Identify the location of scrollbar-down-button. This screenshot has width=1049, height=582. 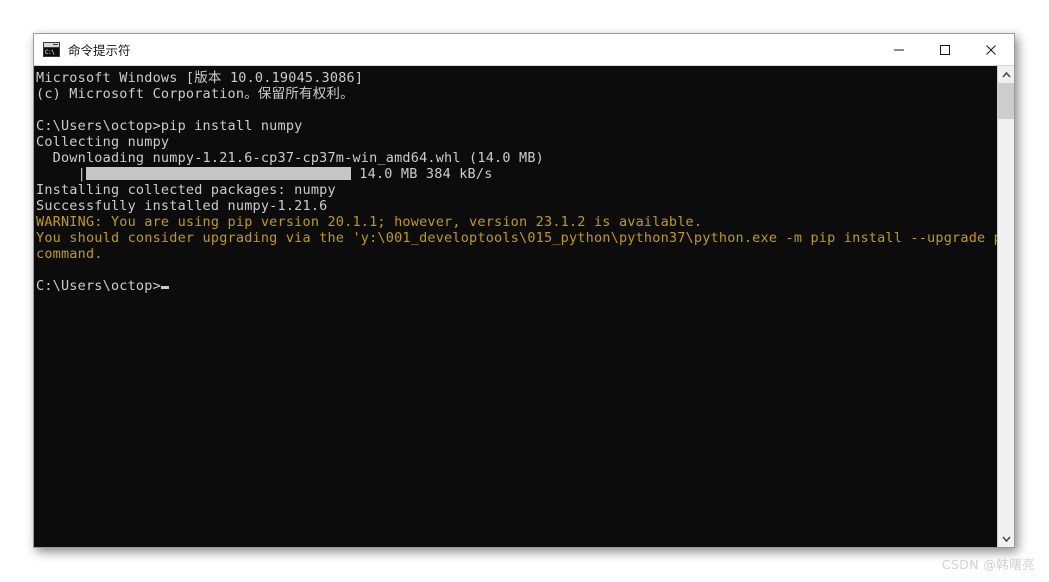
(1006, 538).